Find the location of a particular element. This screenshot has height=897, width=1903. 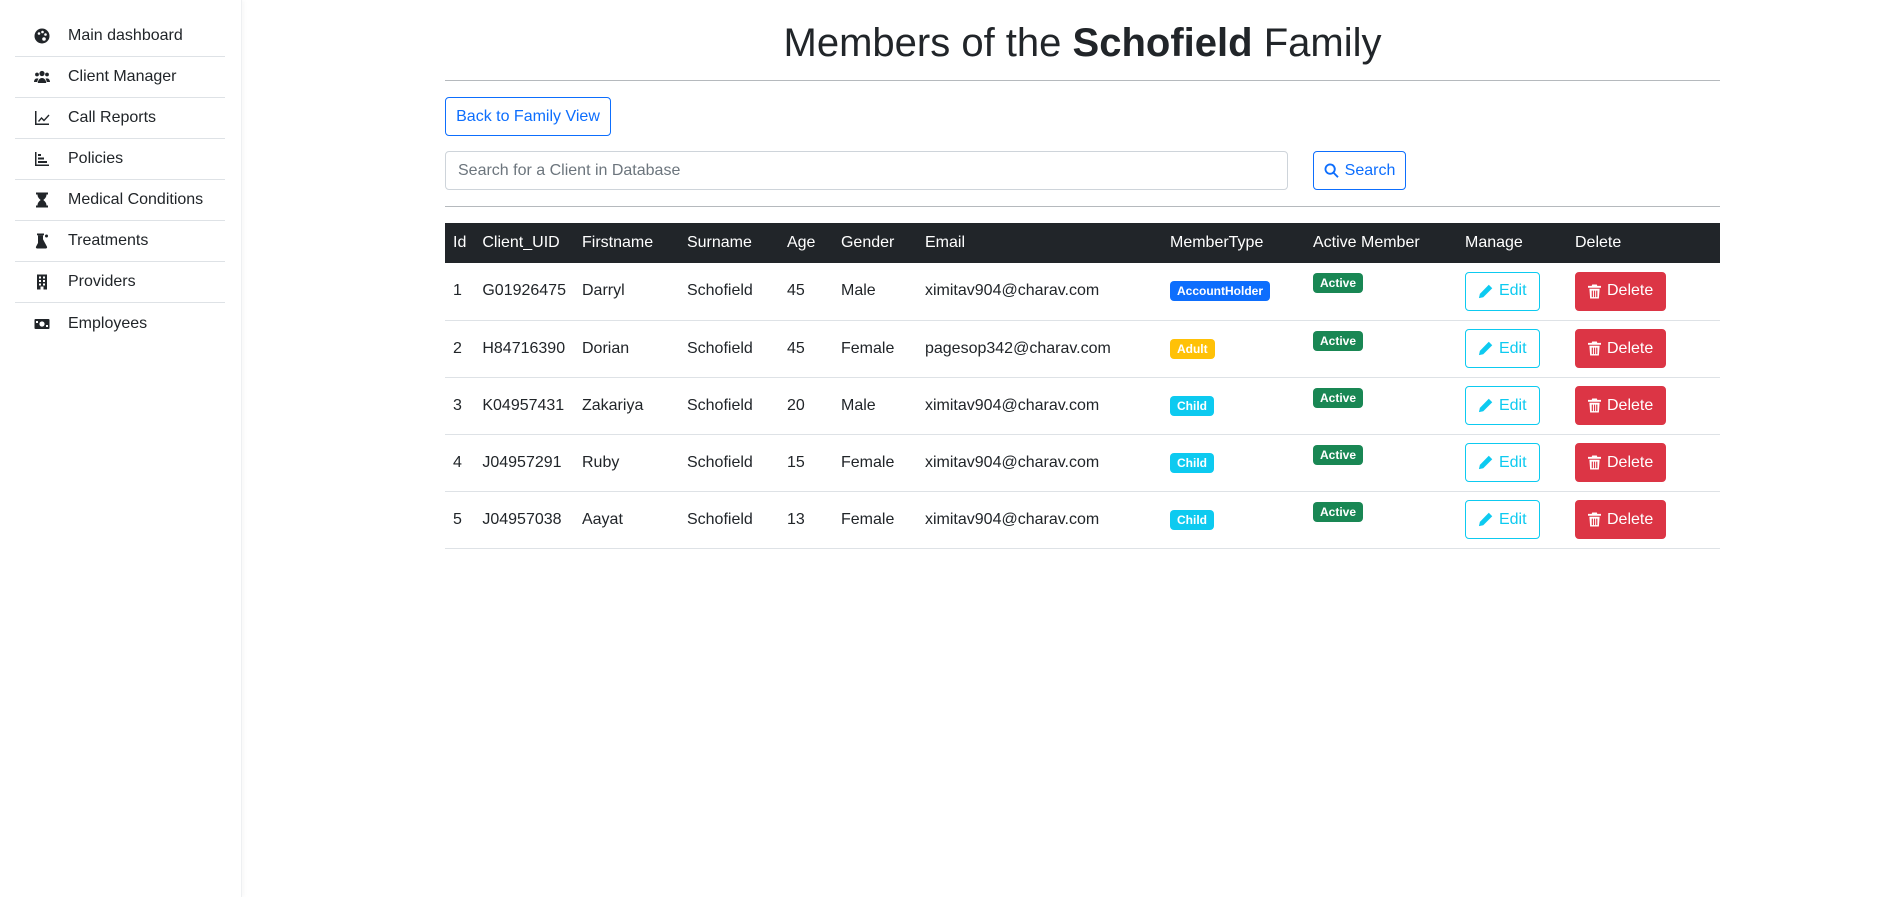

hourglass-icon is located at coordinates (42, 200).